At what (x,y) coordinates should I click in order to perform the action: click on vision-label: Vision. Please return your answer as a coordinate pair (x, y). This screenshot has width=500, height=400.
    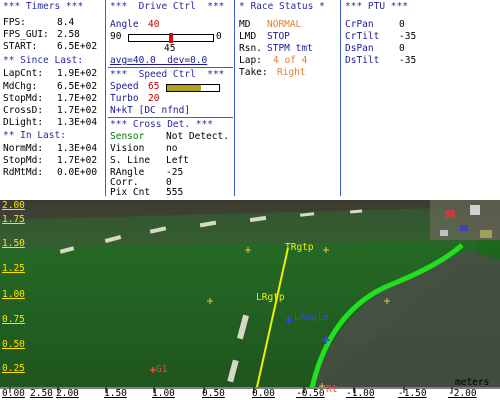
    Looking at the image, I should click on (127, 148).